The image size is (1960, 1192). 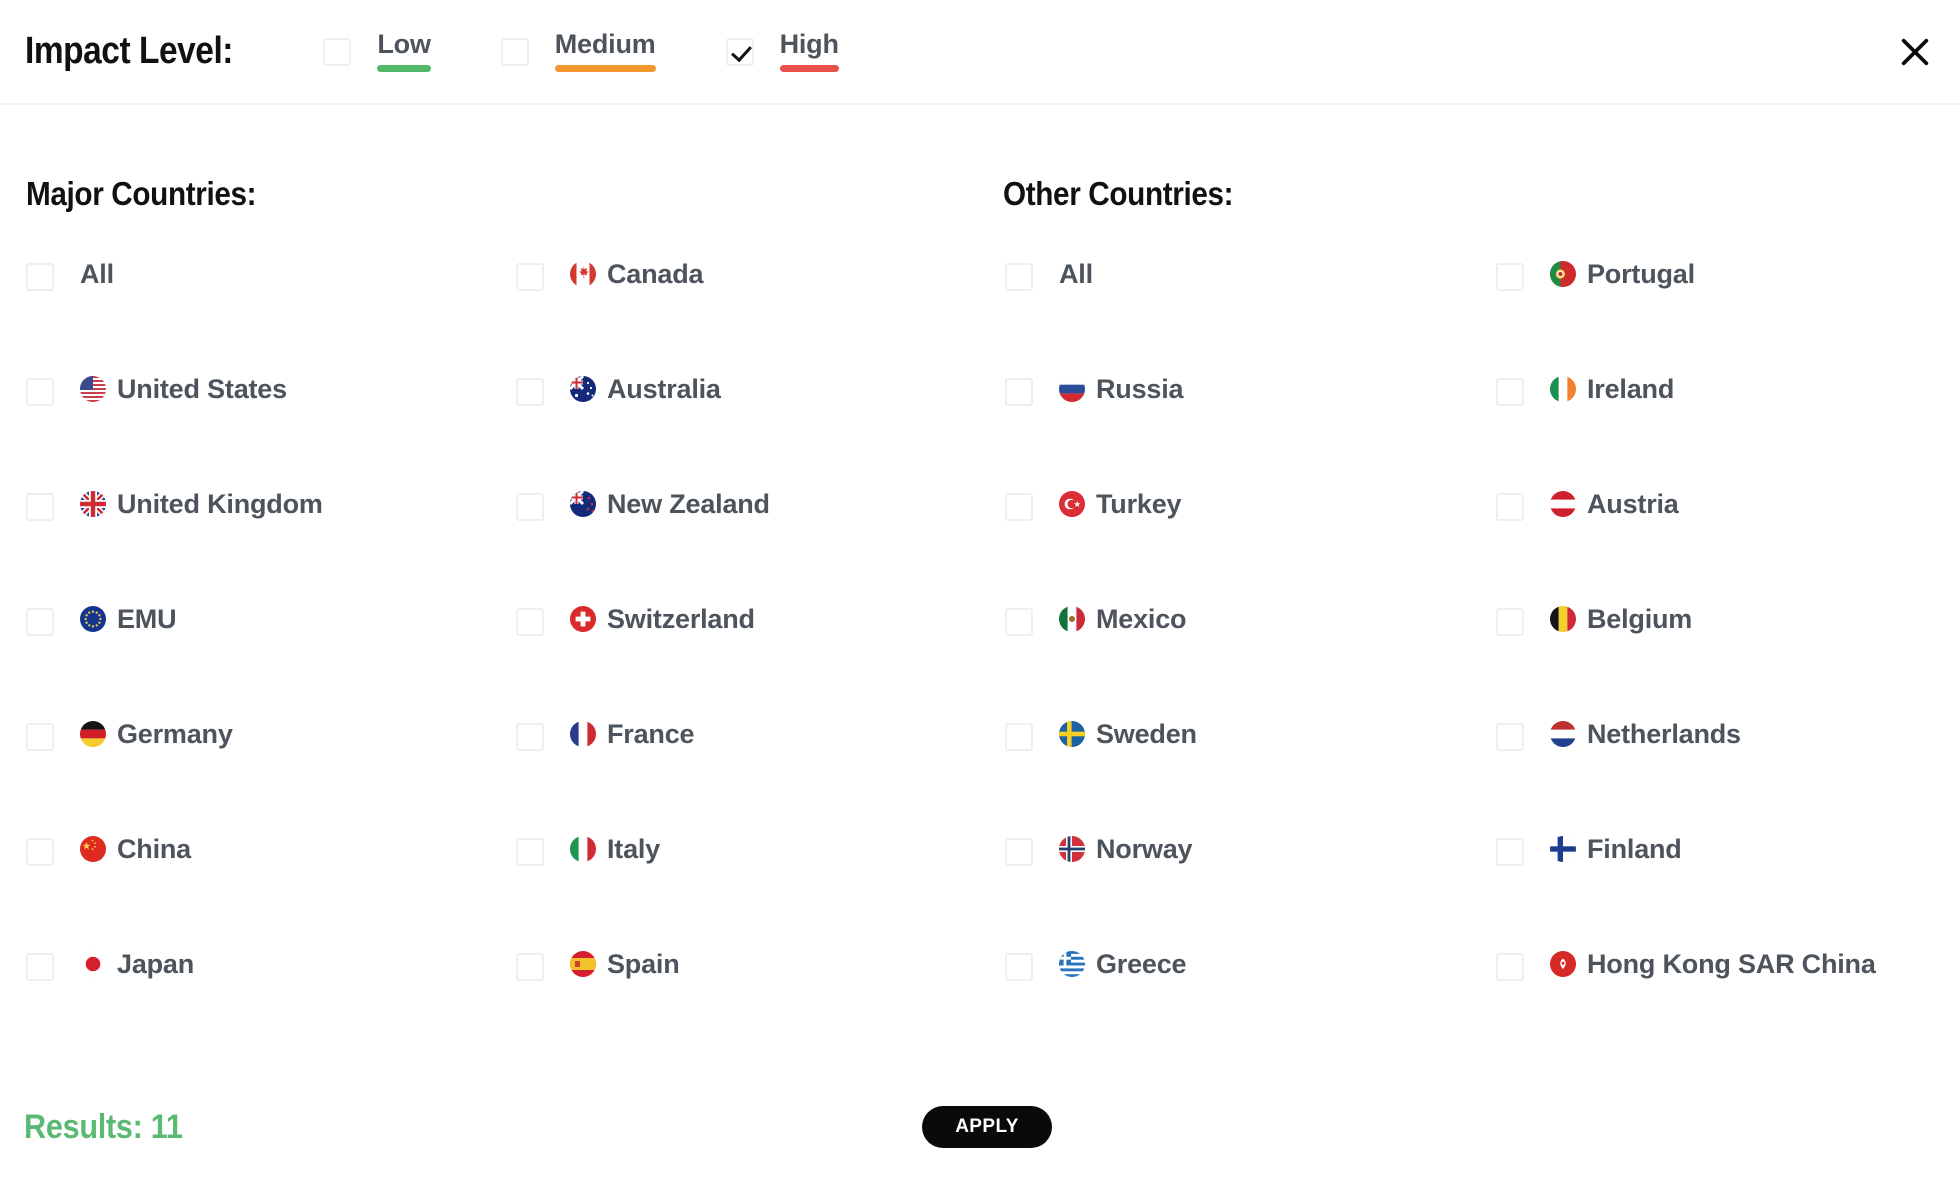 What do you see at coordinates (1726, 547) in the screenshot?
I see `country-row-austria: Austria` at bounding box center [1726, 547].